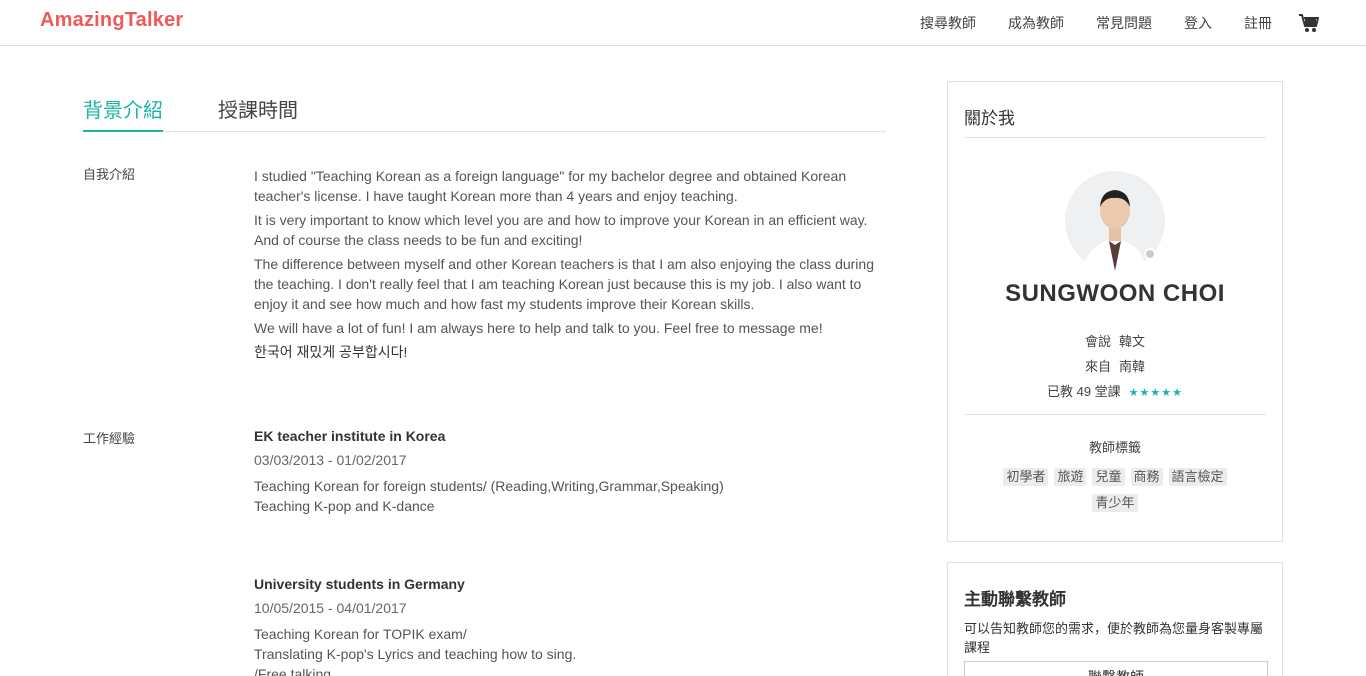  What do you see at coordinates (109, 174) in the screenshot?
I see `intro-label: 自我介紹` at bounding box center [109, 174].